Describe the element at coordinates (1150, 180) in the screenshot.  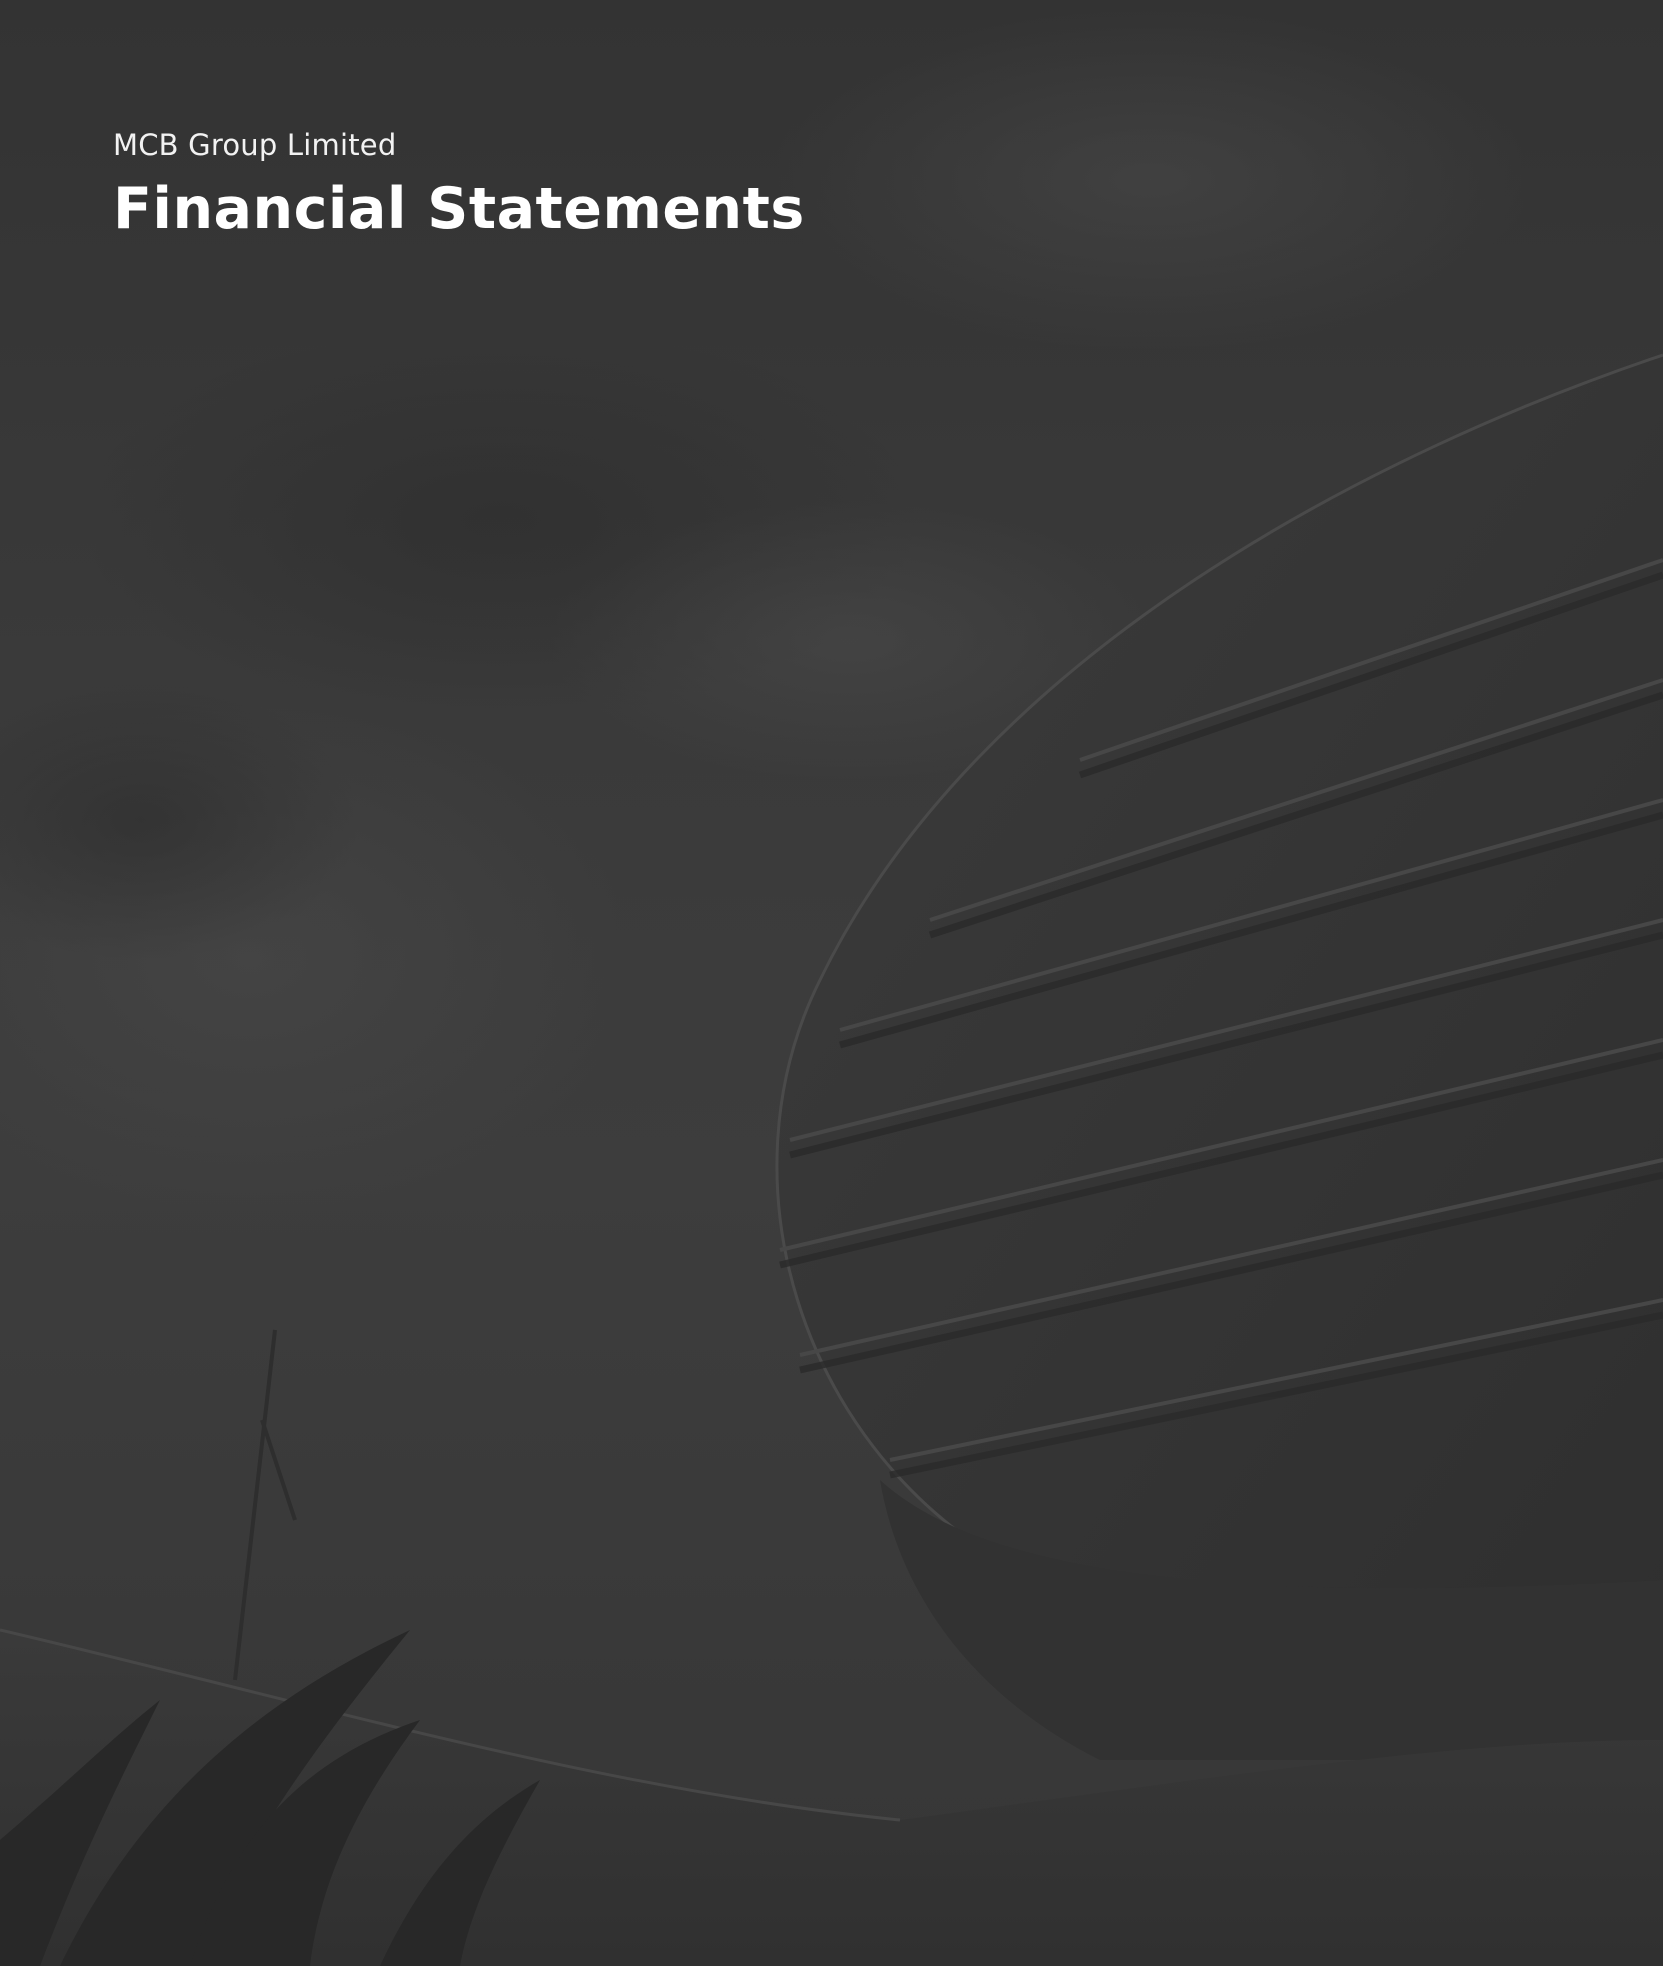
I see `cloud-shape` at that location.